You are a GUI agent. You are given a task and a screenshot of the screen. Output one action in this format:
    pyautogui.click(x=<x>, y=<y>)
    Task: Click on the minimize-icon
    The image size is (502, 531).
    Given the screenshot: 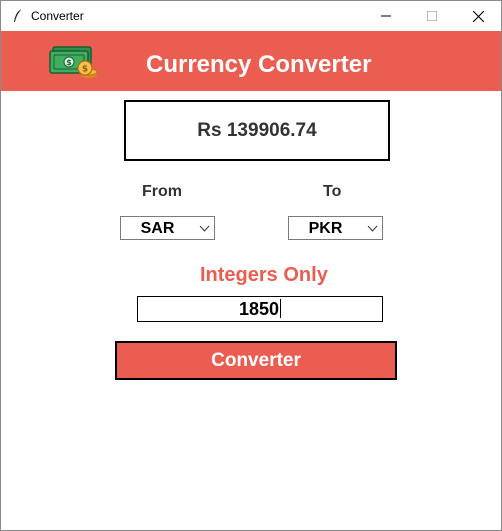 What is the action you would take?
    pyautogui.click(x=386, y=16)
    